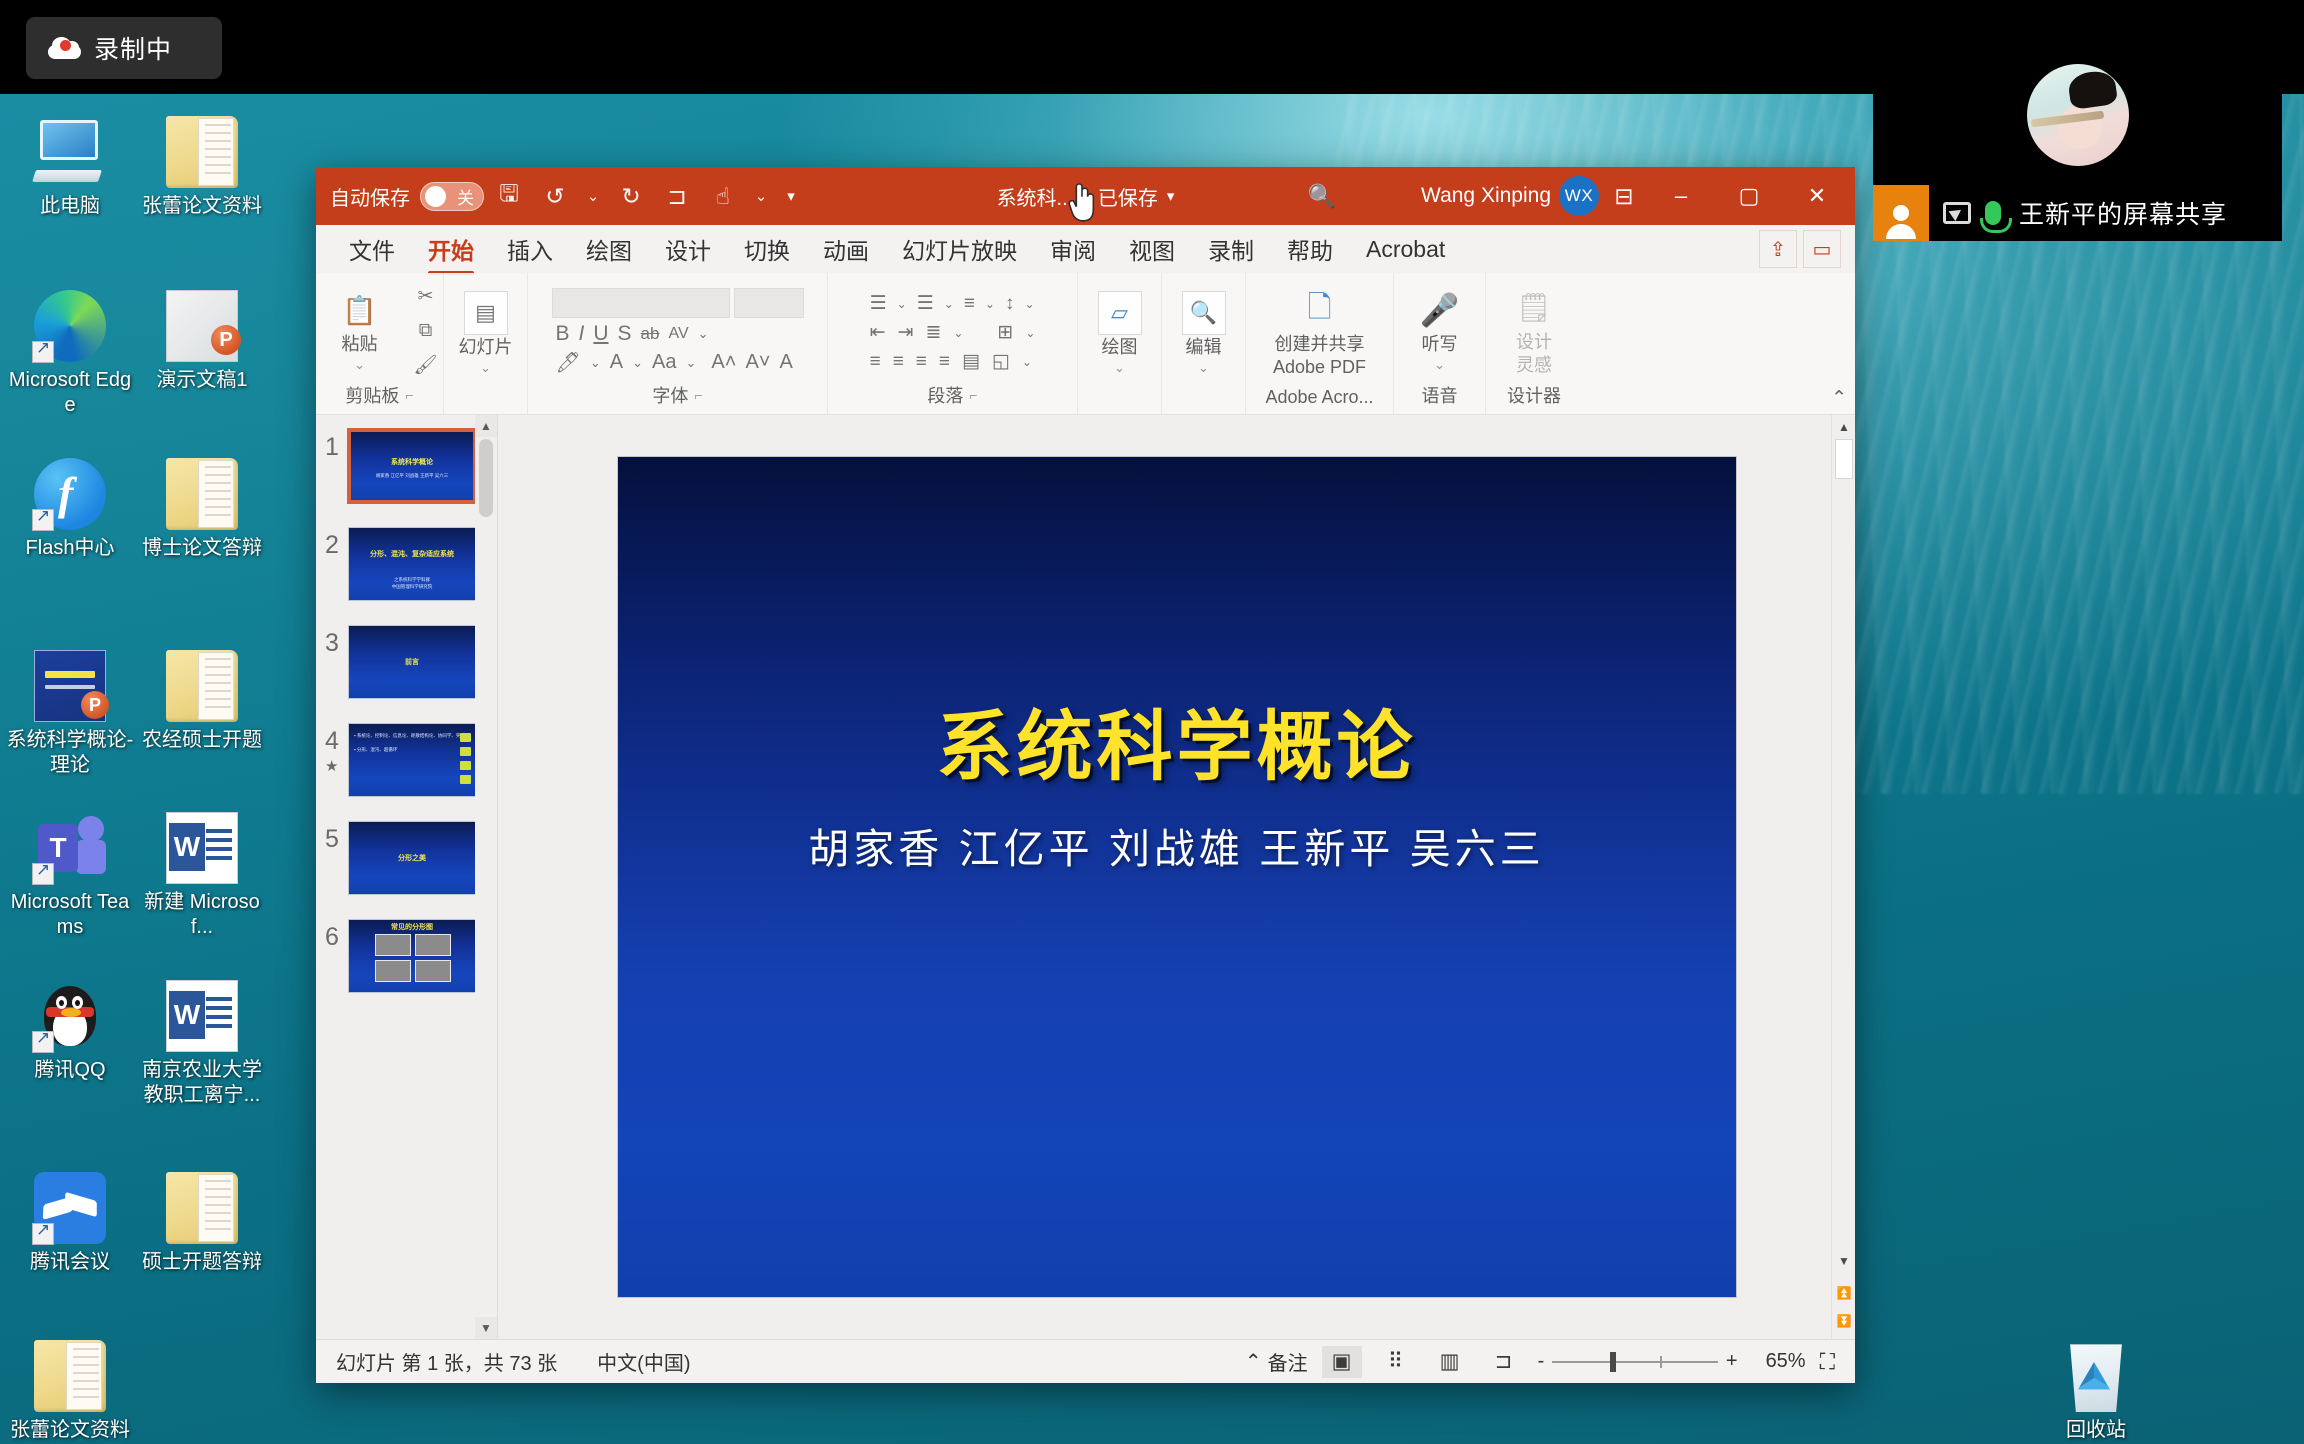  What do you see at coordinates (202, 1223) in the screenshot?
I see `desktop-icon-master-proposal-defense: 硕士开题答辩` at bounding box center [202, 1223].